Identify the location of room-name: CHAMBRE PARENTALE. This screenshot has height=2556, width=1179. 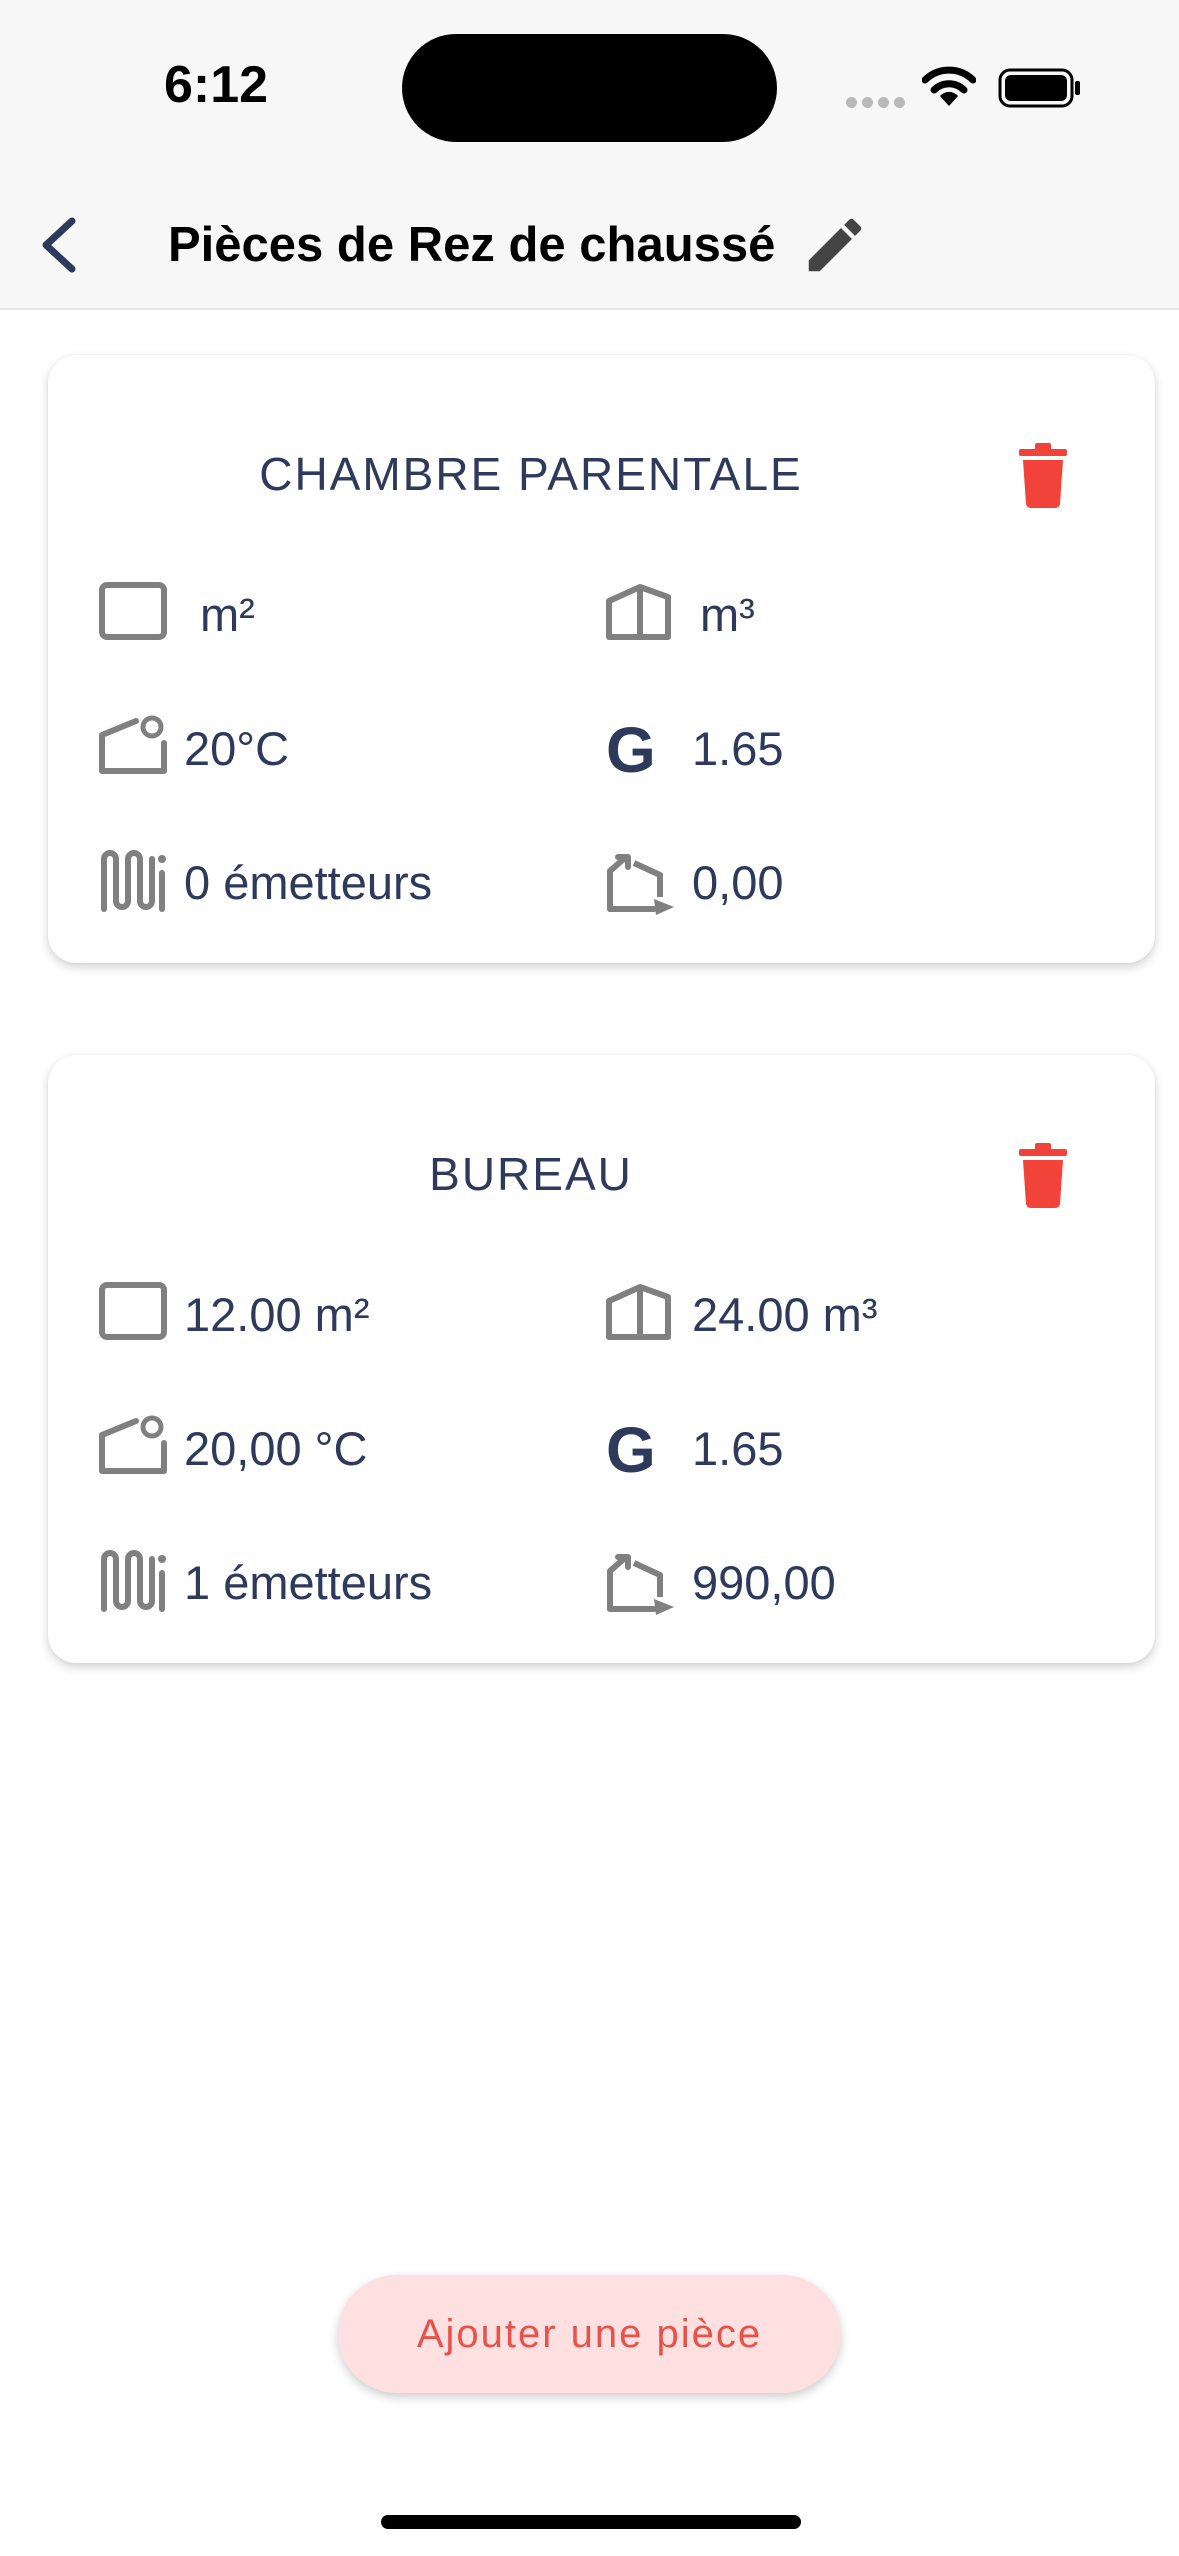
(531, 474).